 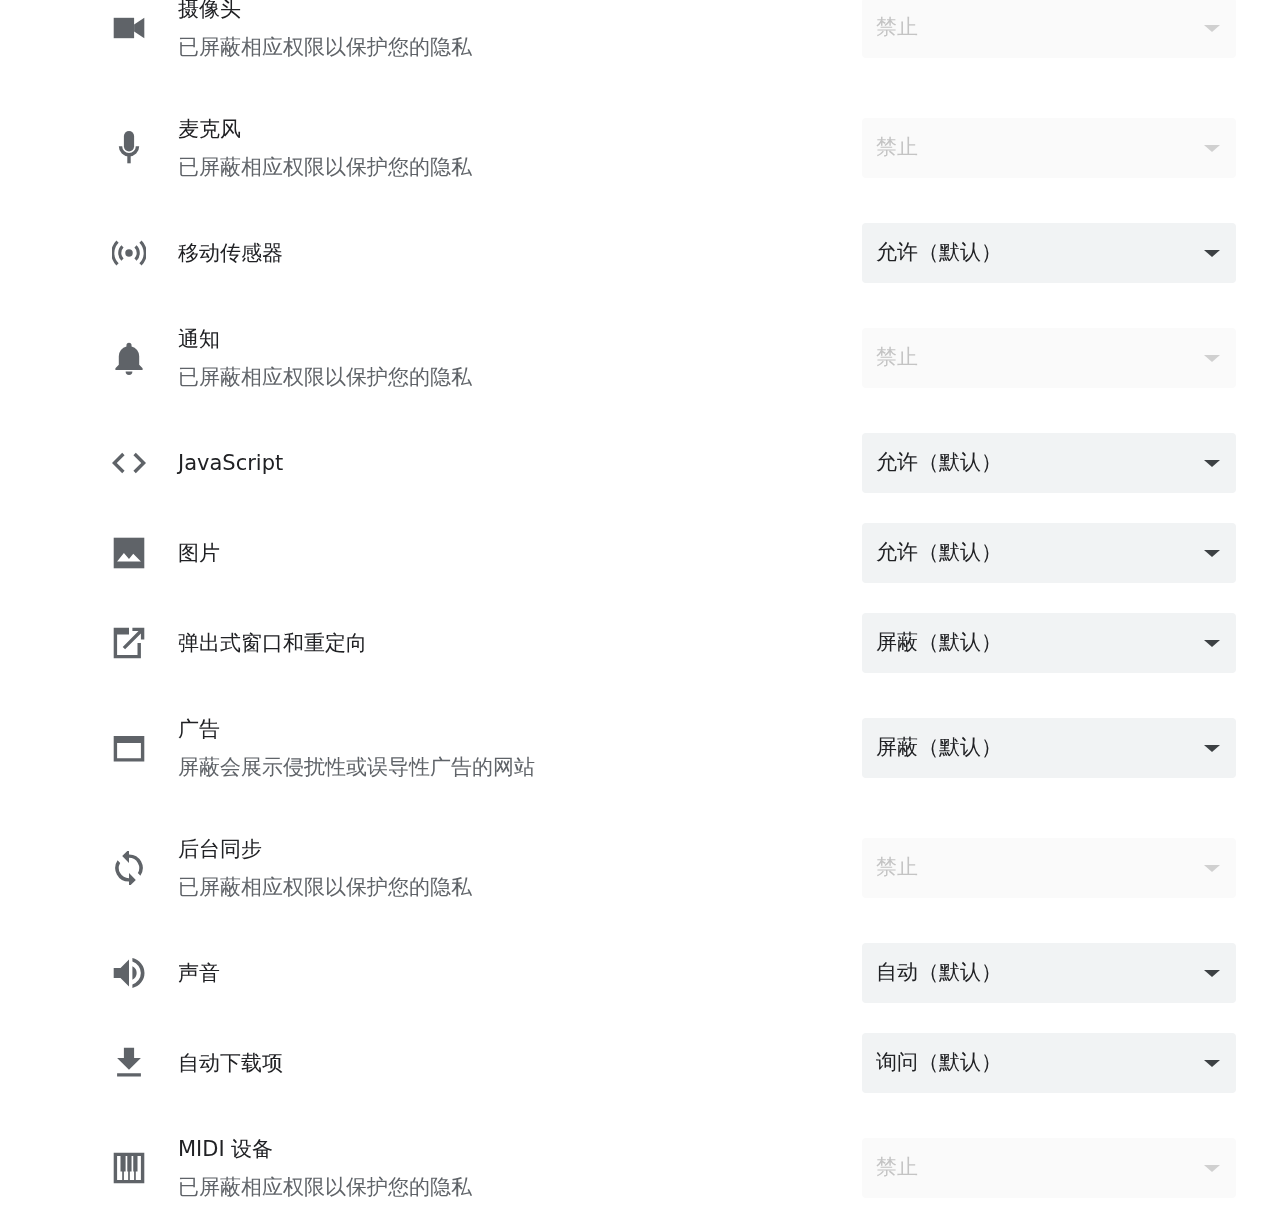 I want to click on permission-title: 声音, so click(x=199, y=973).